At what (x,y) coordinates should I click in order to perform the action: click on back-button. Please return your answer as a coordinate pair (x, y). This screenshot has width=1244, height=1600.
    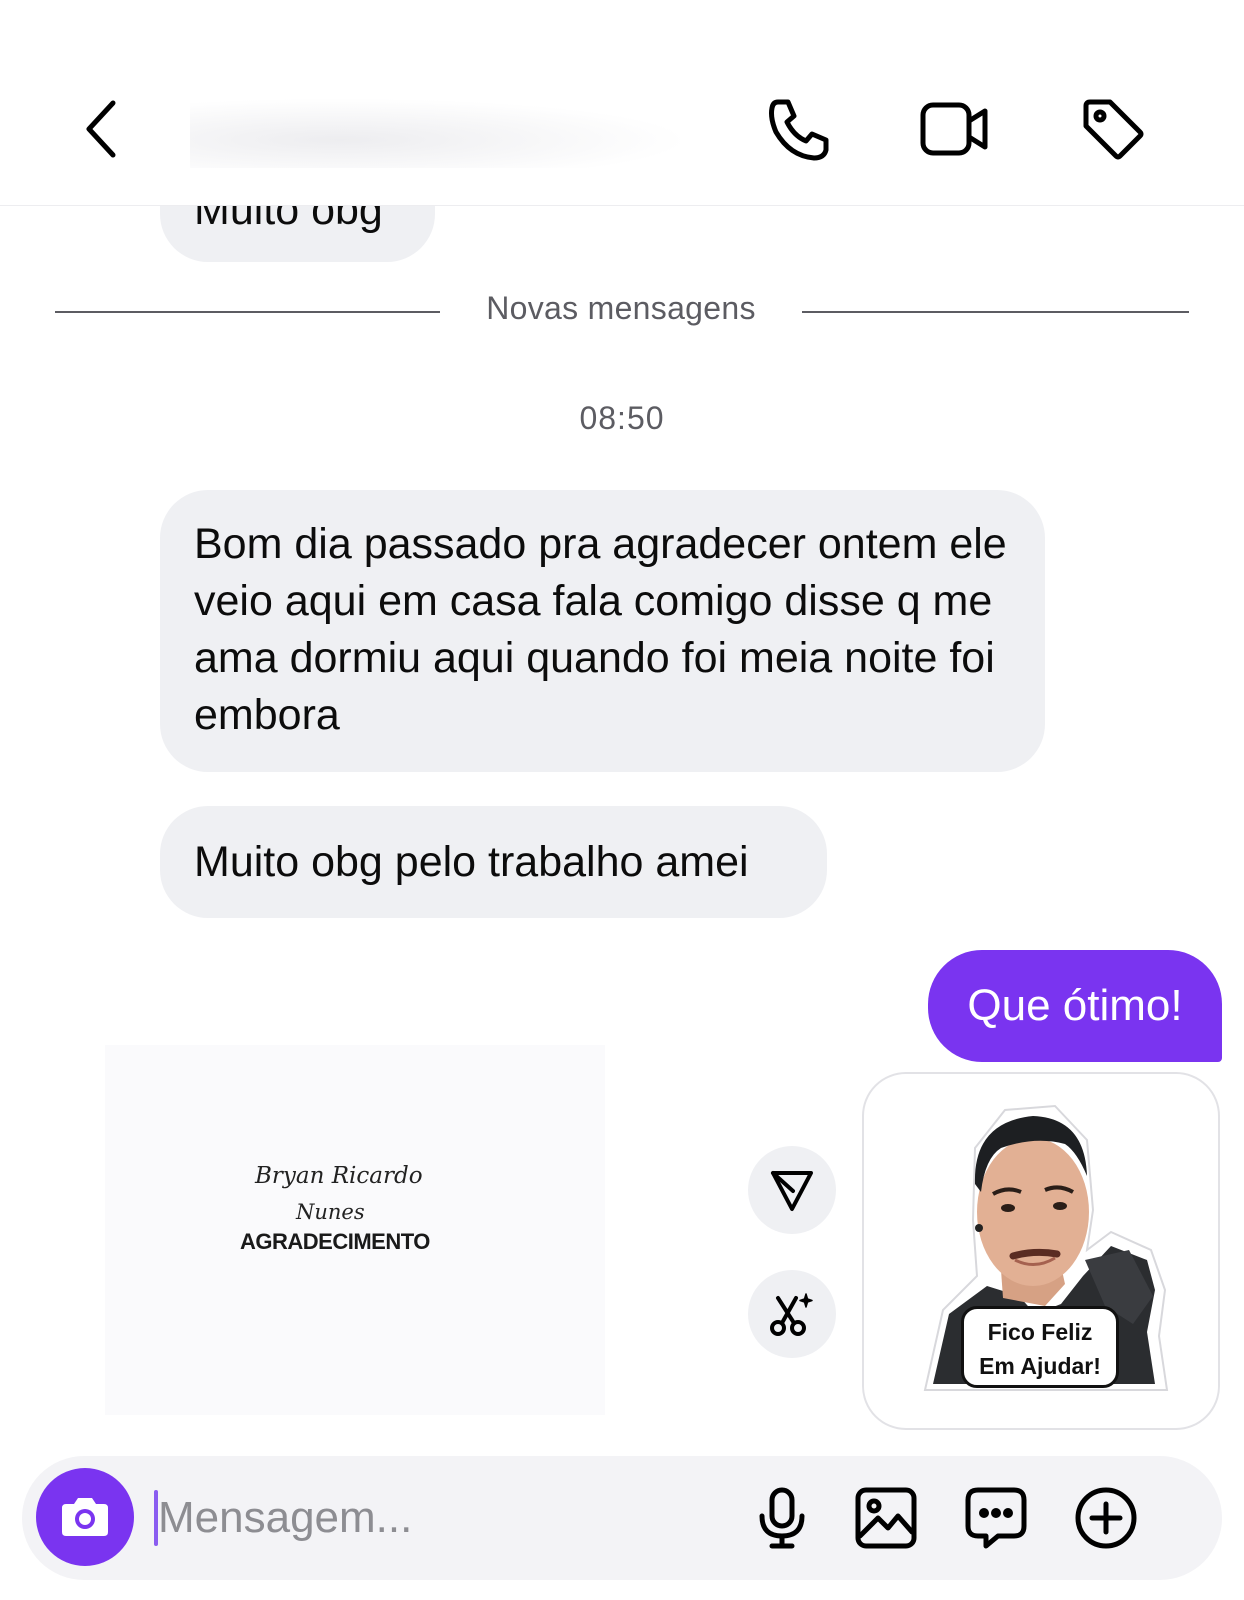
    Looking at the image, I should click on (101, 129).